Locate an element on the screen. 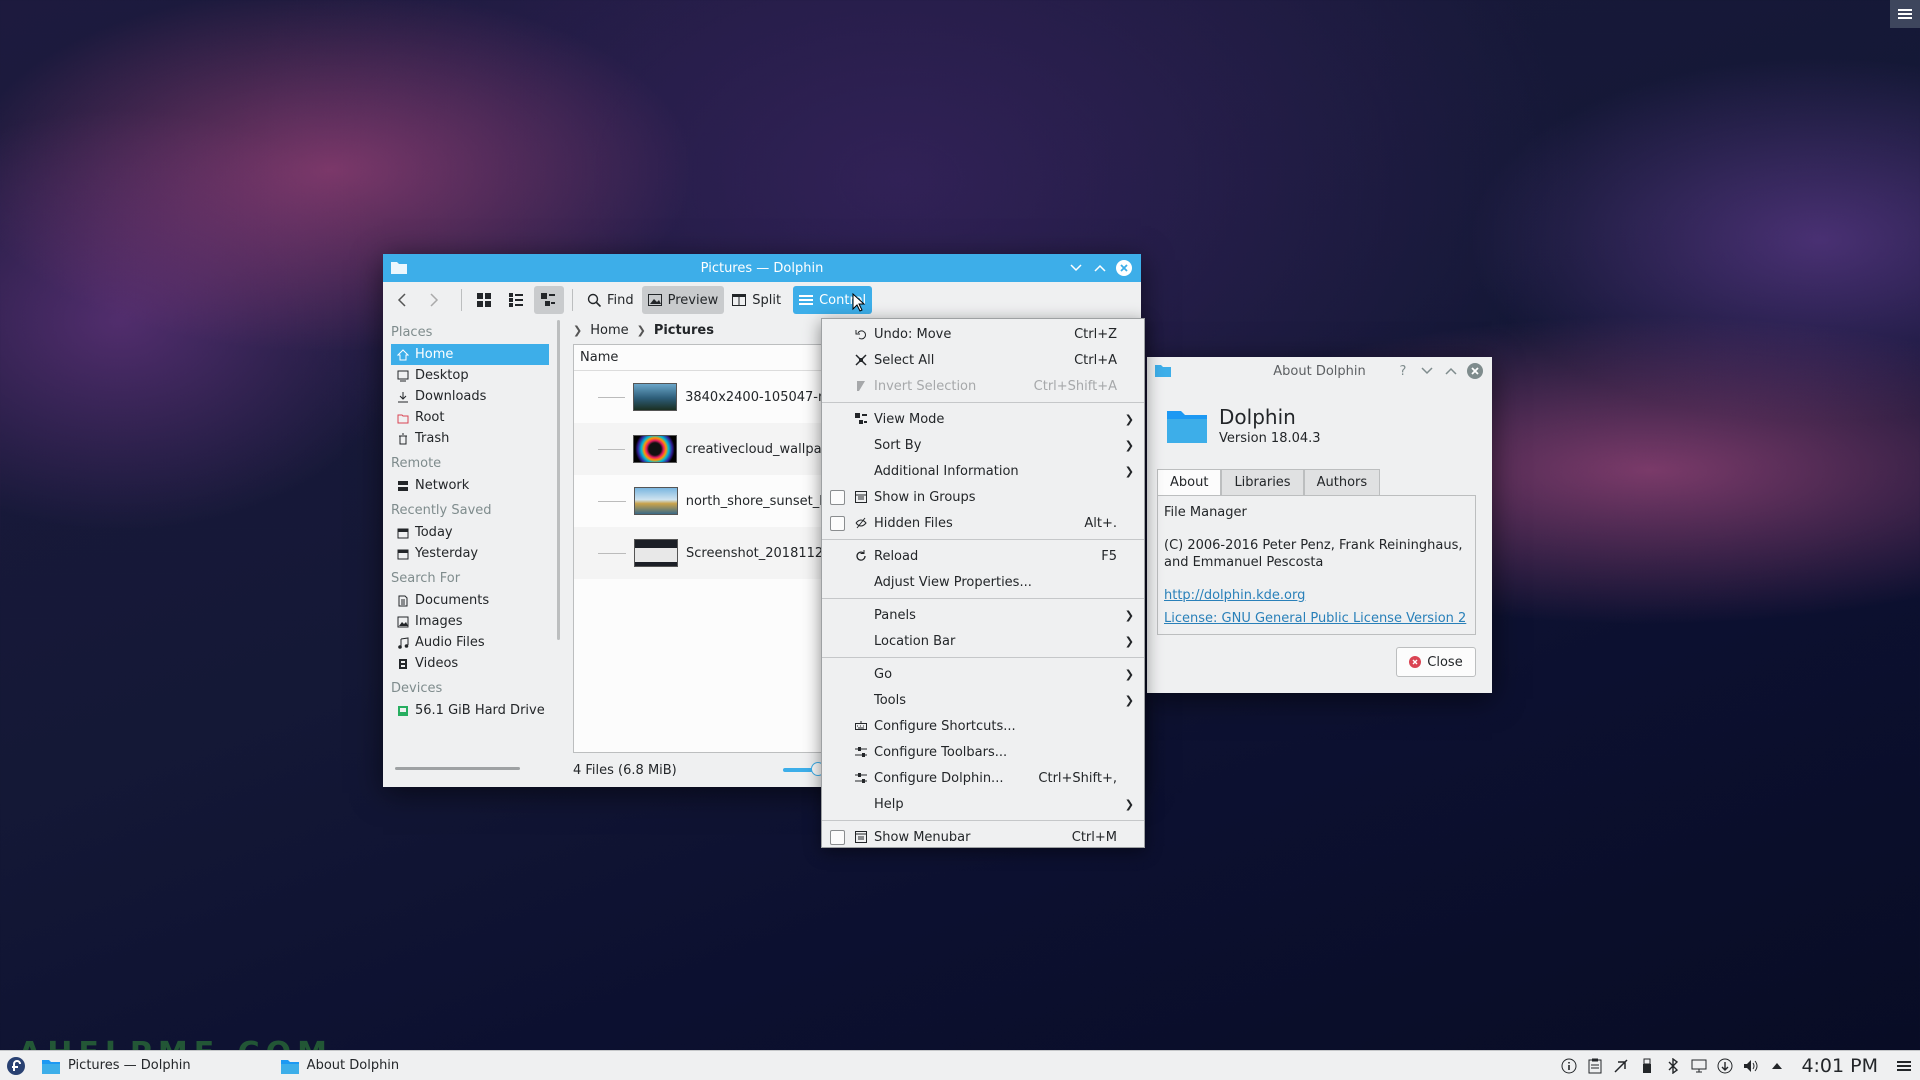  places-item-documents: Documents is located at coordinates (470, 600).